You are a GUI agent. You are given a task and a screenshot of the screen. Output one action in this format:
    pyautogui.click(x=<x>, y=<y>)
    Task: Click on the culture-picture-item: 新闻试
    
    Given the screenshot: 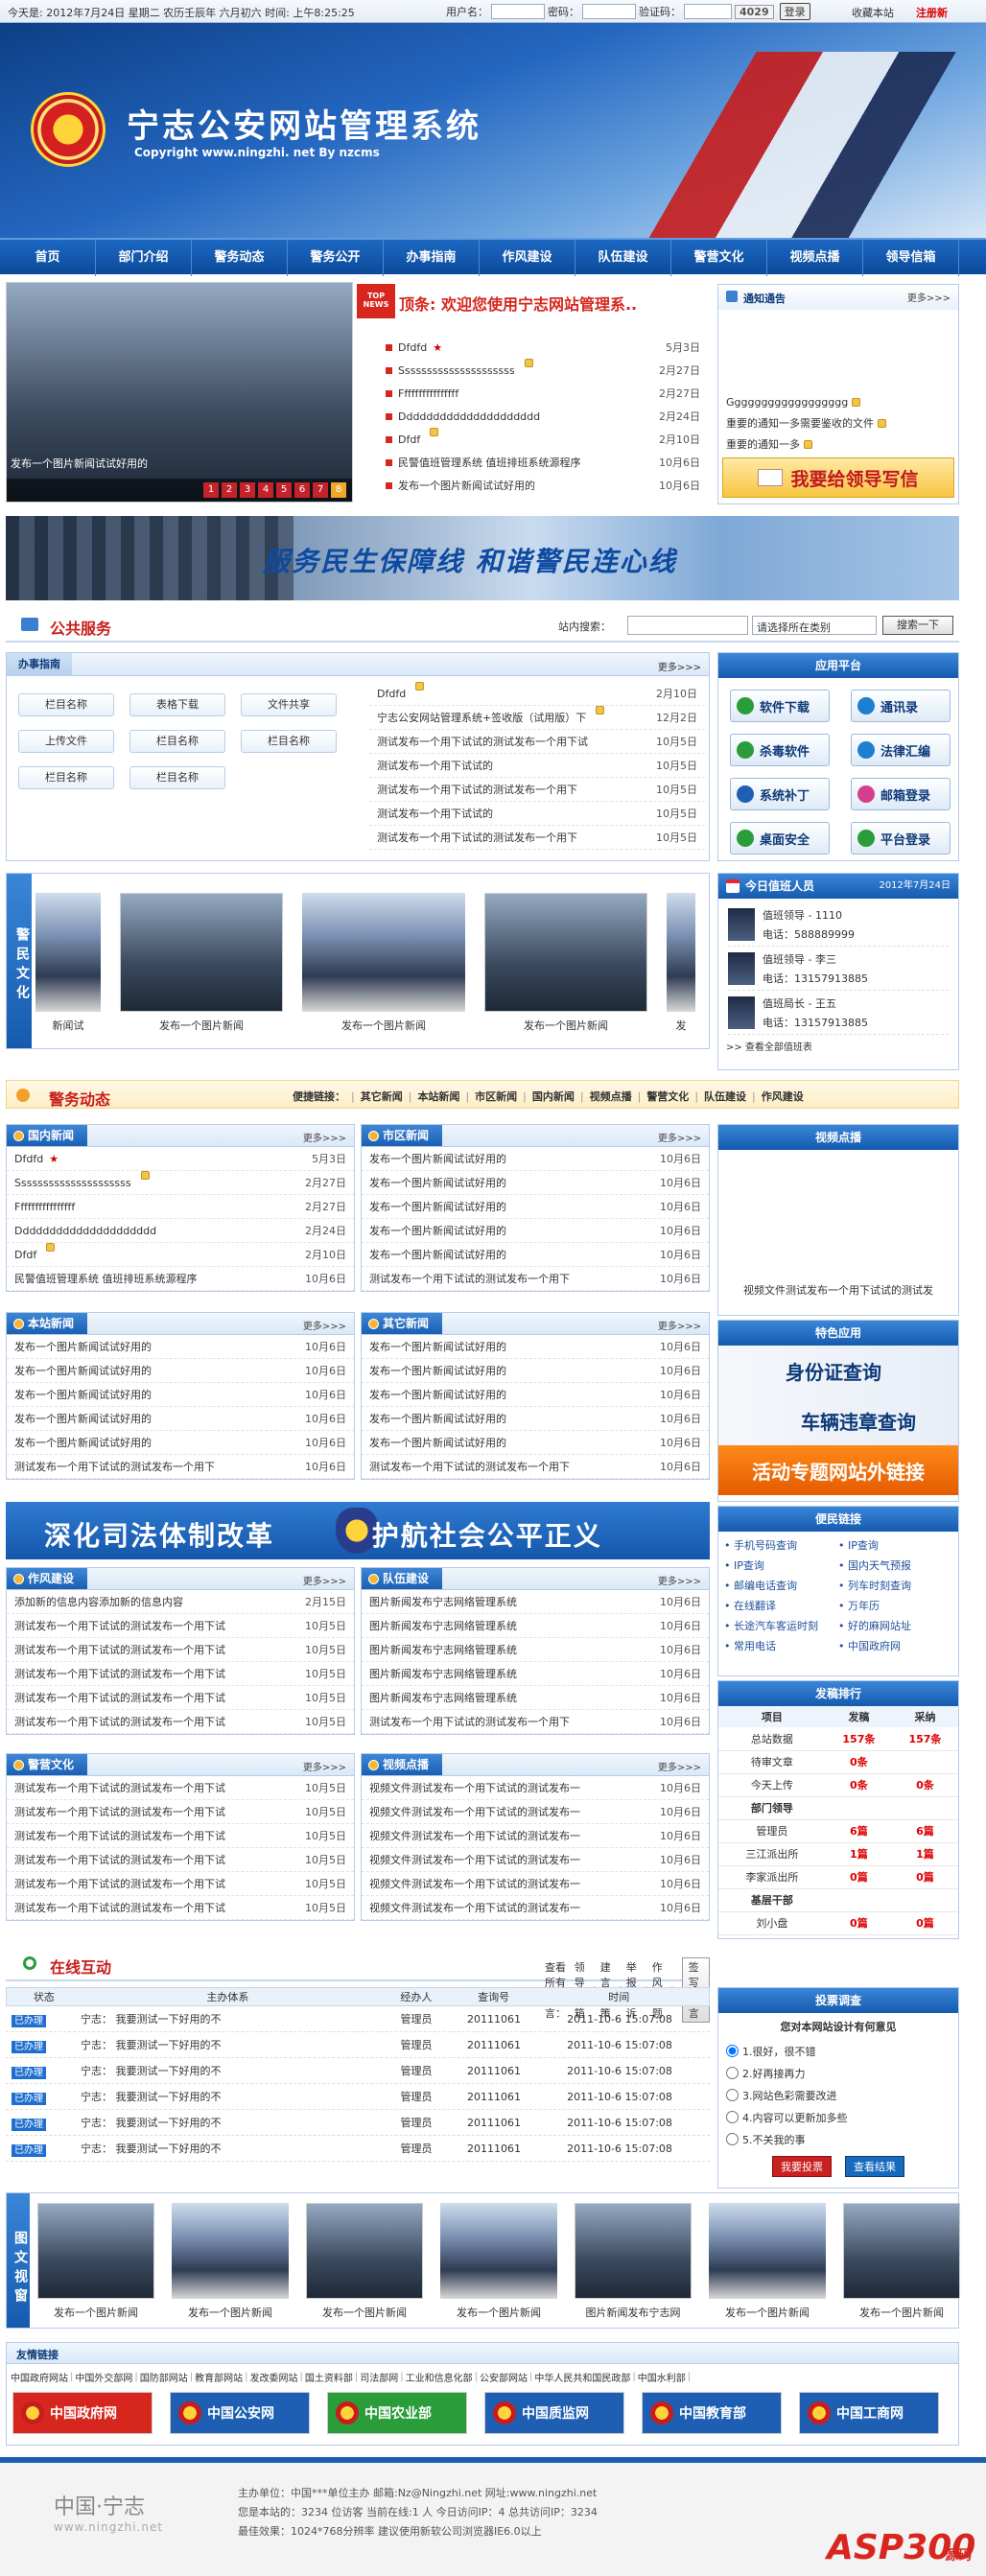 What is the action you would take?
    pyautogui.click(x=68, y=963)
    